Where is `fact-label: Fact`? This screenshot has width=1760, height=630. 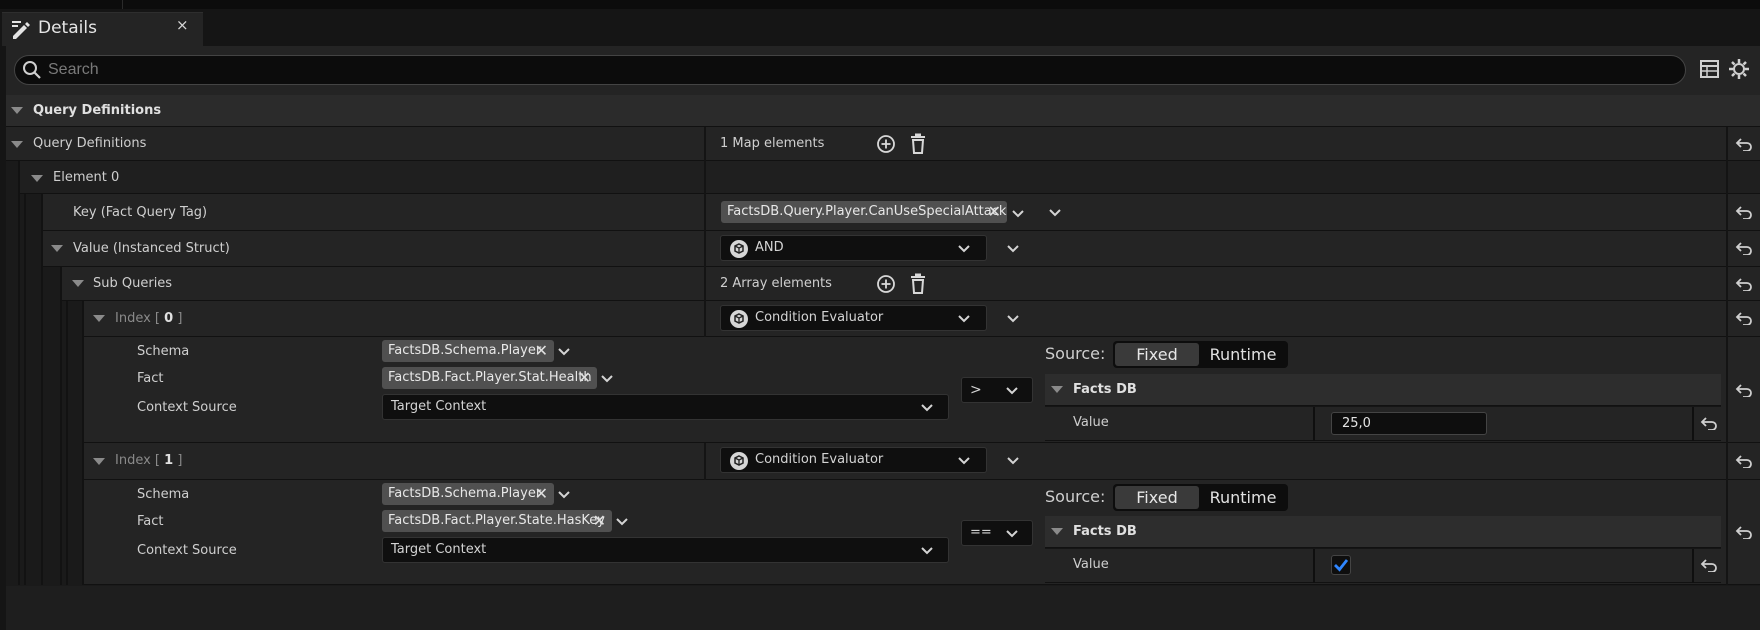 fact-label: Fact is located at coordinates (150, 521).